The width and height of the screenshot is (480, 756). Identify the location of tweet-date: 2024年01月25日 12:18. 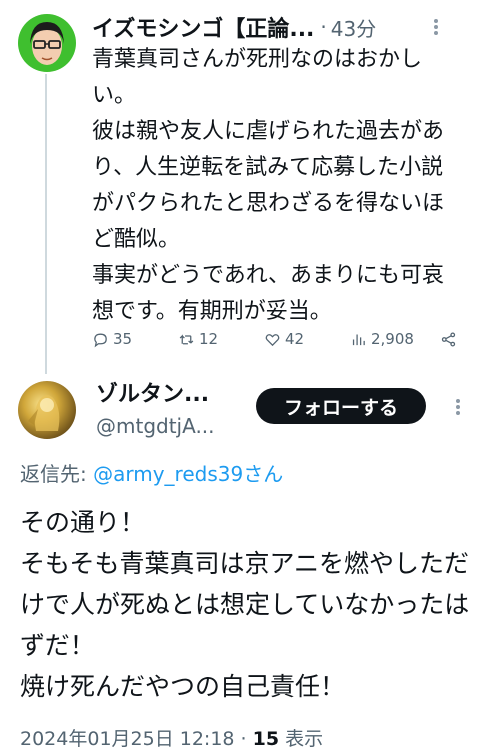
(127, 739).